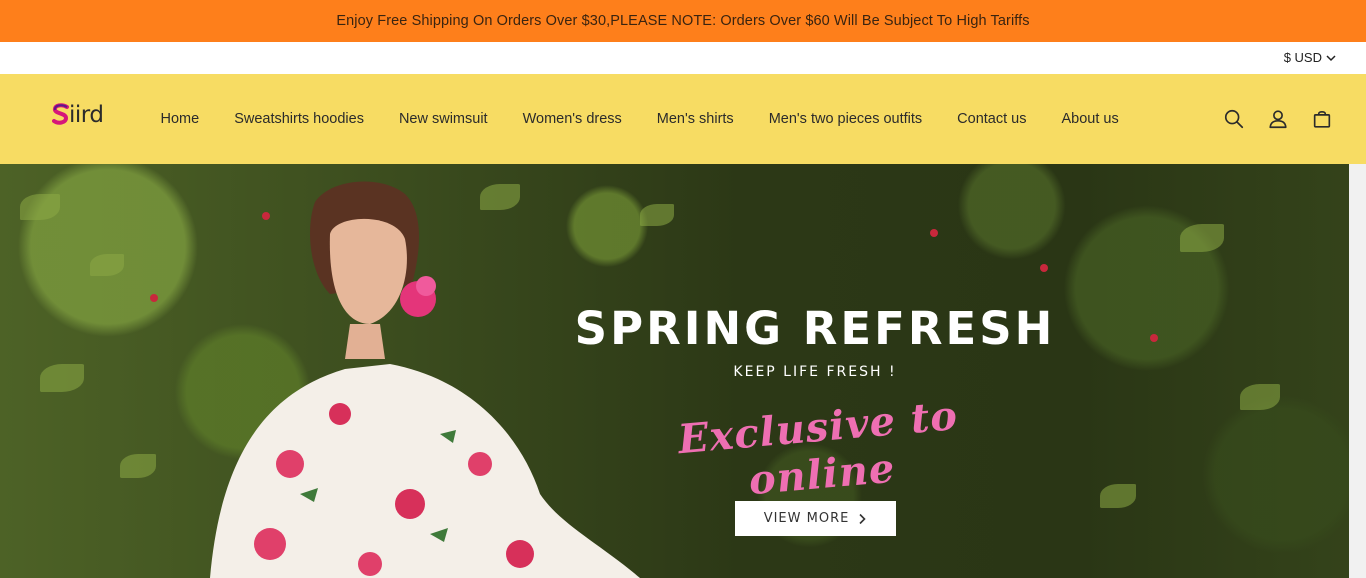 This screenshot has width=1366, height=578. What do you see at coordinates (992, 119) in the screenshot?
I see `nav-item-contact-us: Contact us` at bounding box center [992, 119].